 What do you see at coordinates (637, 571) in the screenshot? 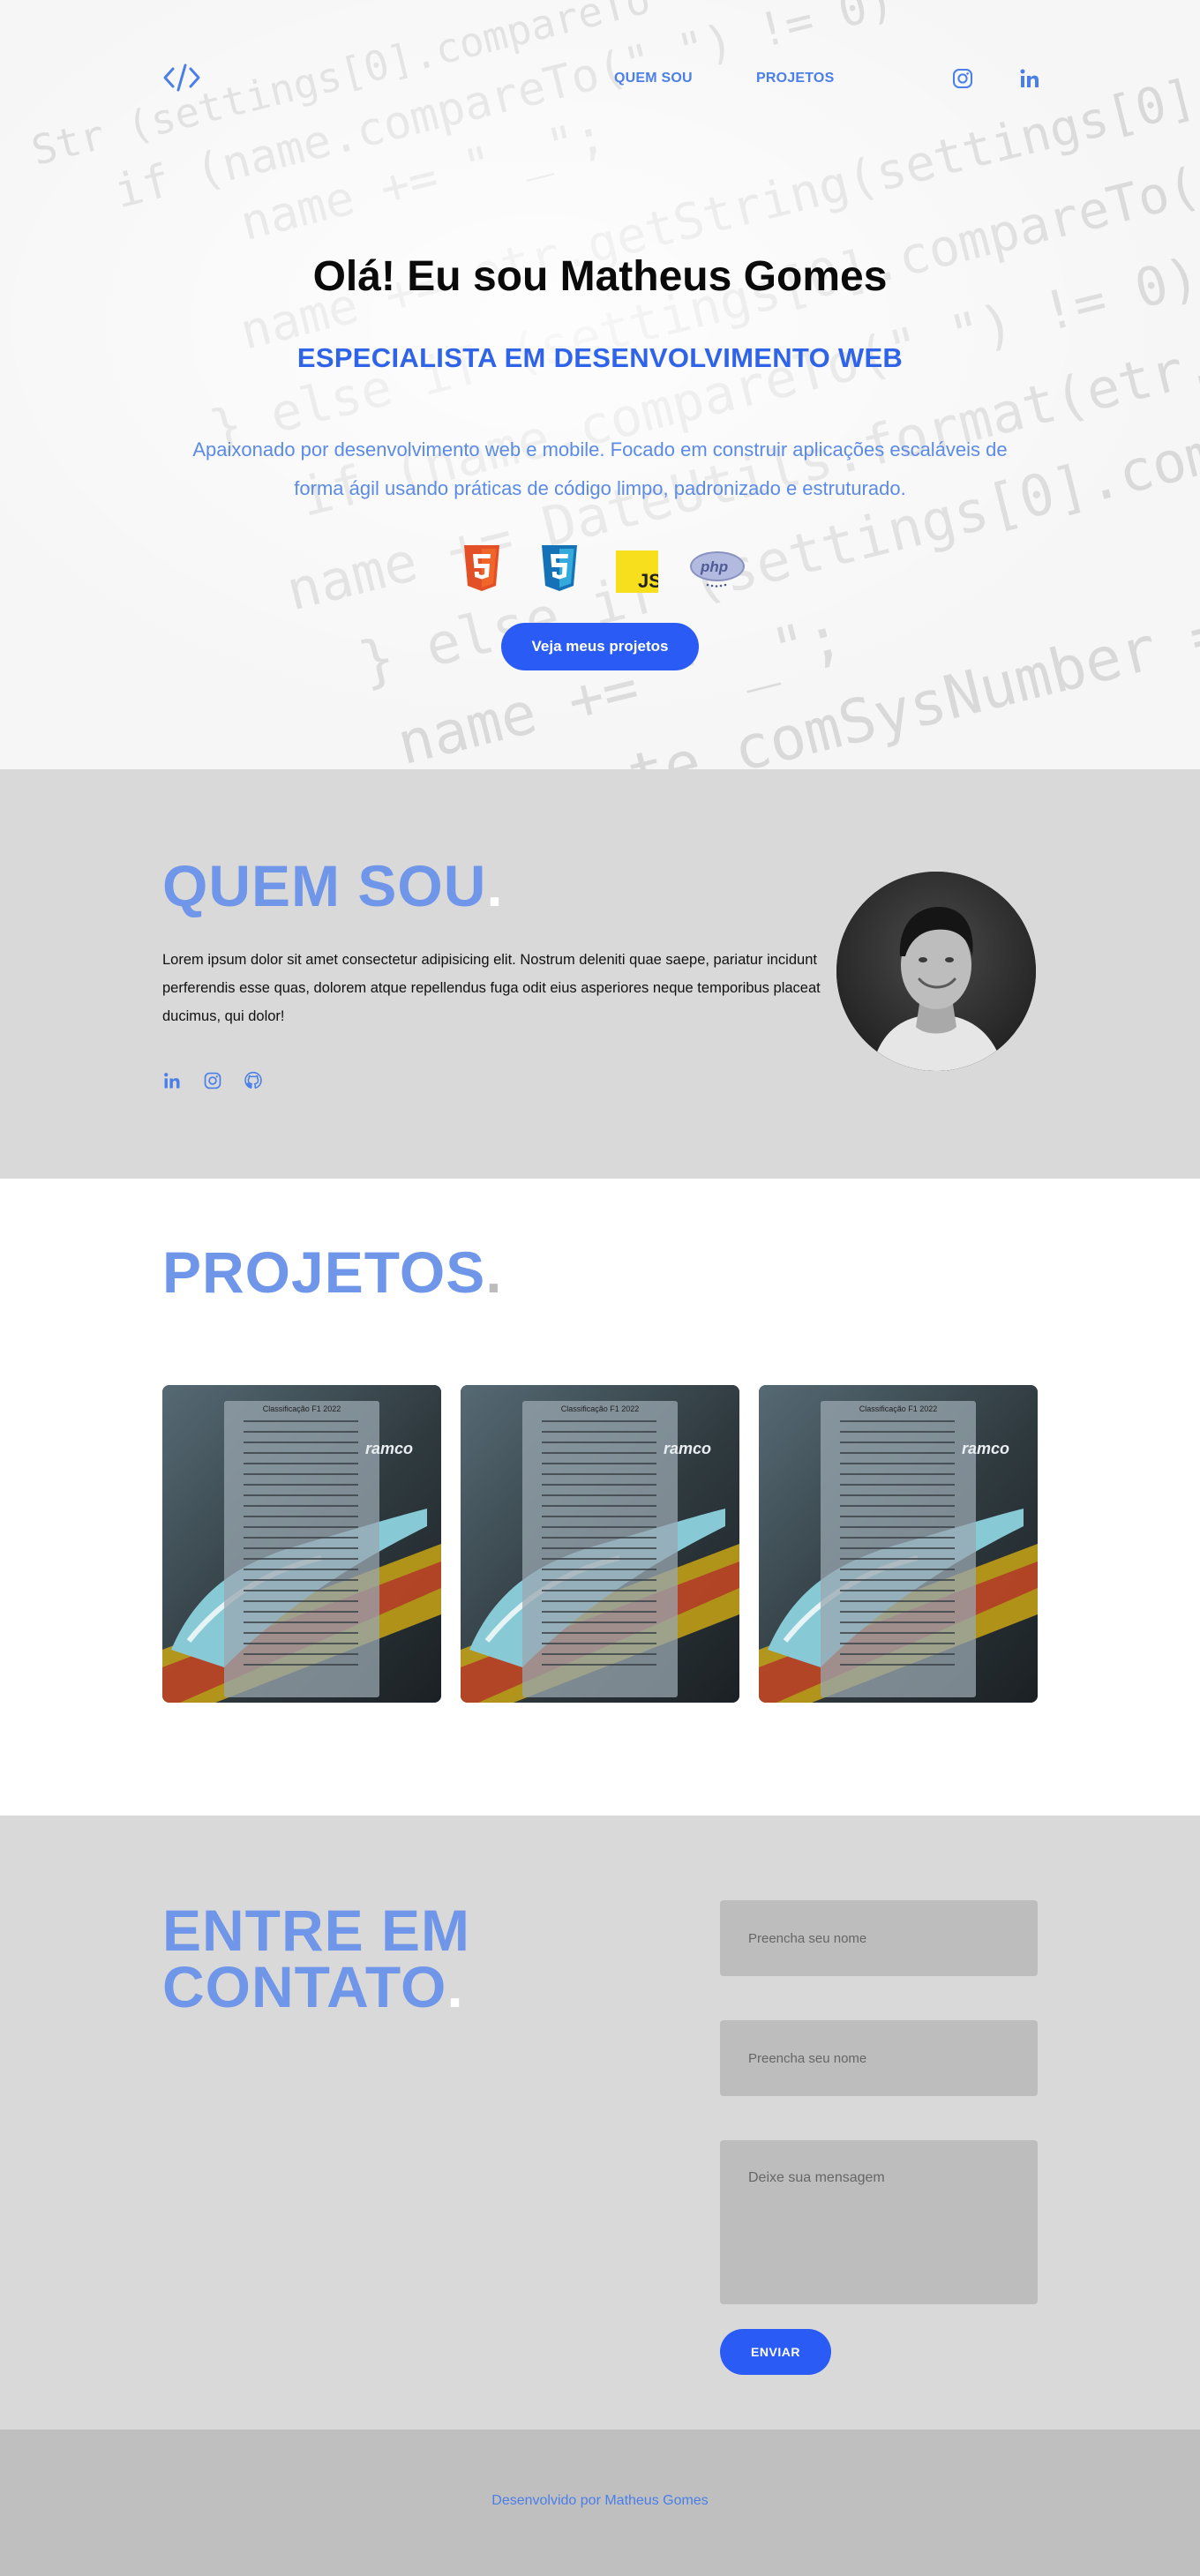
I see `javascript-icon: JS` at bounding box center [637, 571].